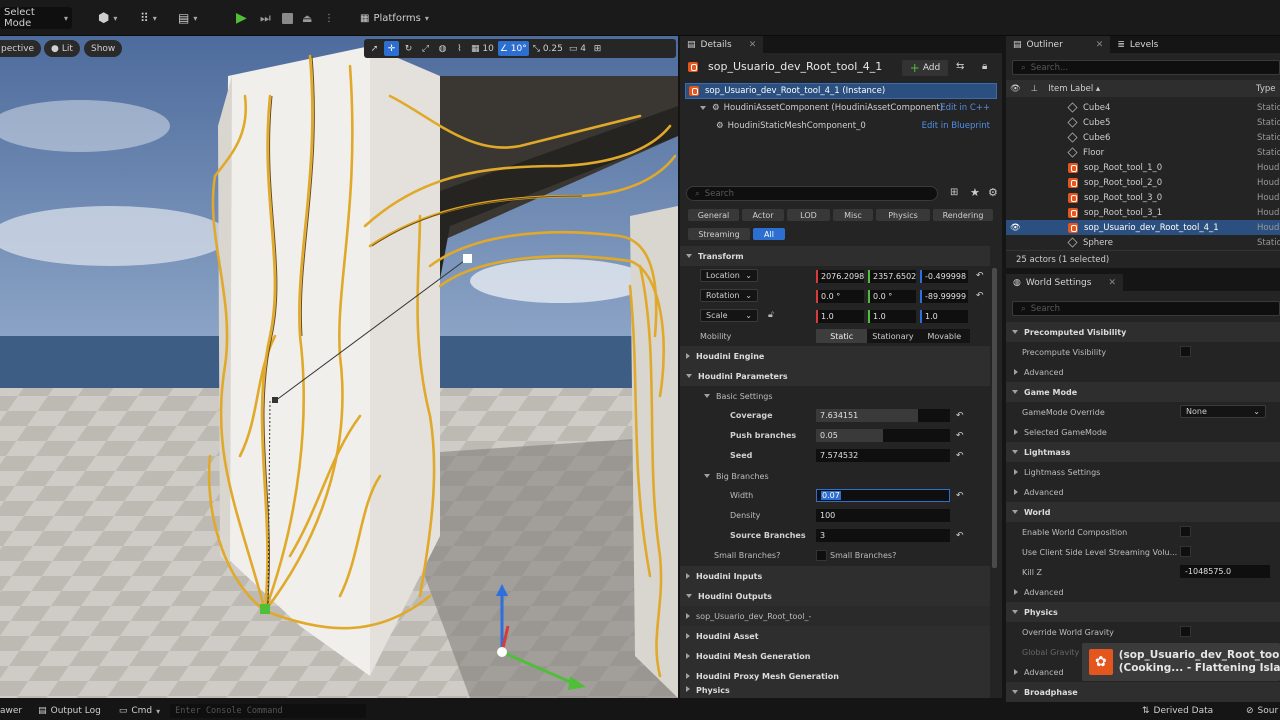 The image size is (1280, 720). I want to click on section-houdini-proxy-mesh: Houdini Proxy Mesh Generation, so click(835, 676).